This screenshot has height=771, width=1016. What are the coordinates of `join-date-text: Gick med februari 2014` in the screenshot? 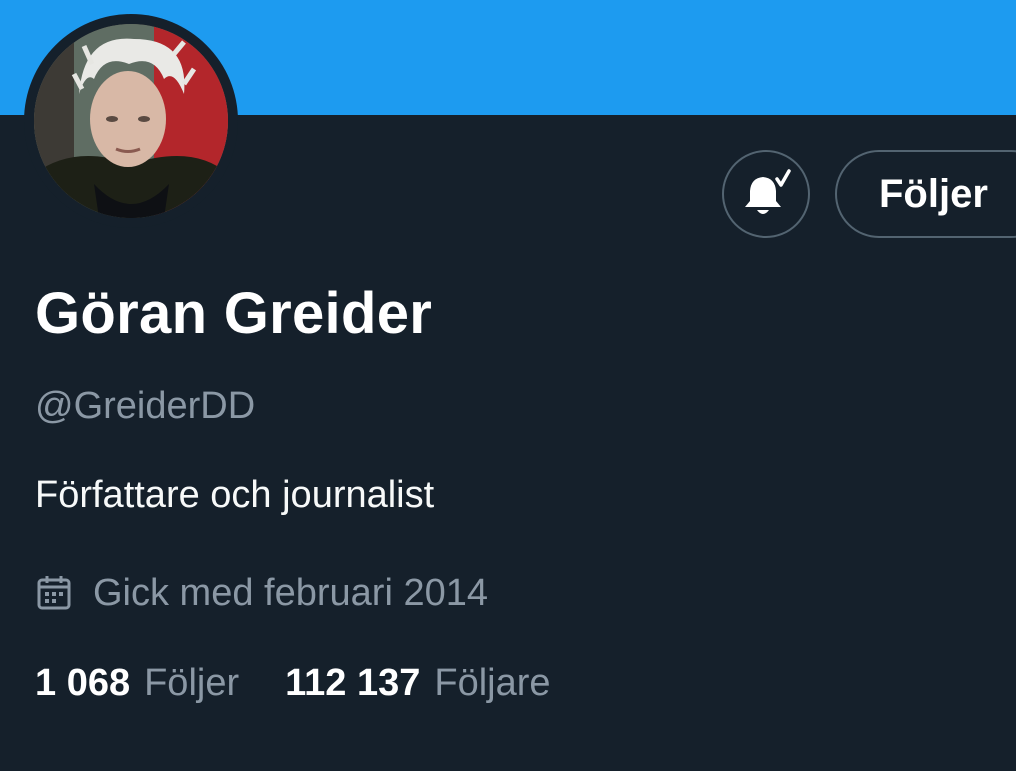 It's located at (290, 592).